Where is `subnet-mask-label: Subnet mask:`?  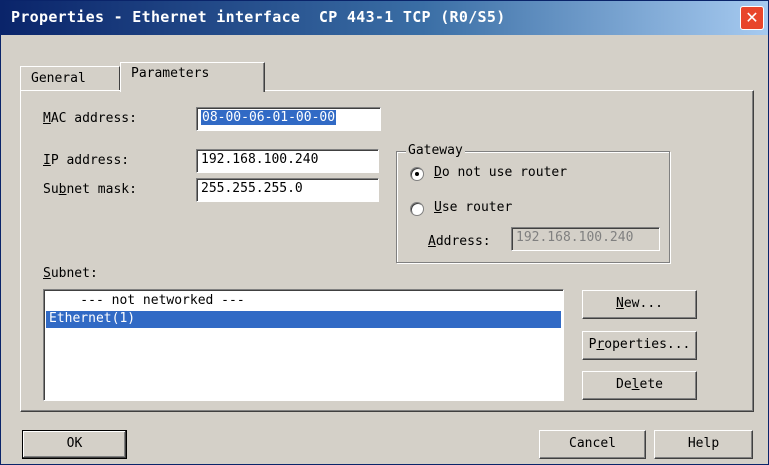
subnet-mask-label: Subnet mask: is located at coordinates (90, 189).